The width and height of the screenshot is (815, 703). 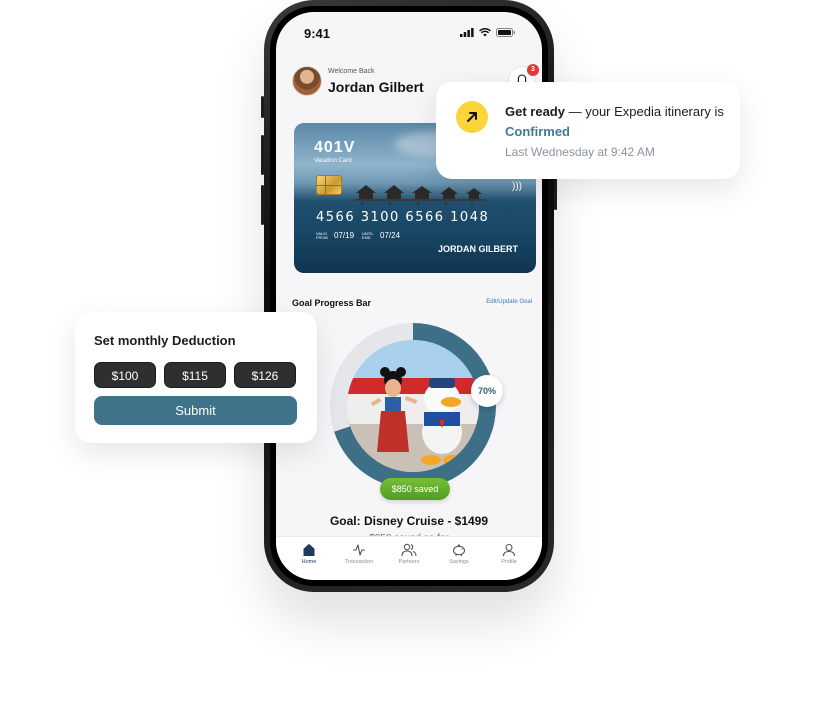 I want to click on status-time: 9:41, so click(x=317, y=33).